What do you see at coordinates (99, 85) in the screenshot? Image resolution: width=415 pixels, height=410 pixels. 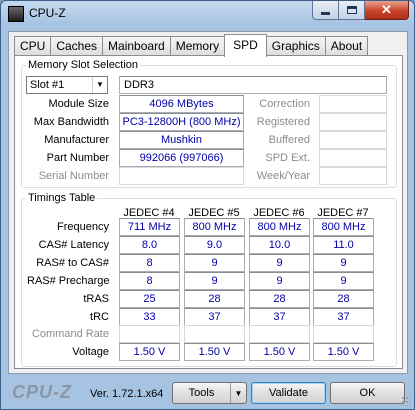 I see `chevron-down-icon: ▼` at bounding box center [99, 85].